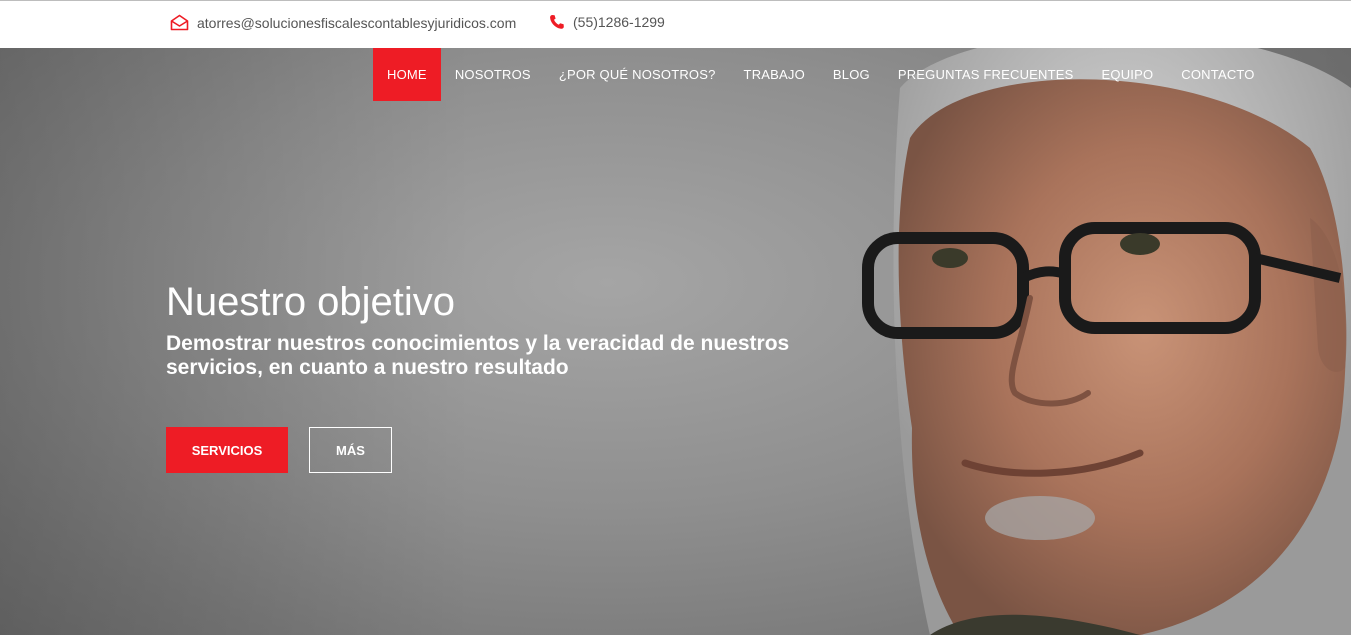  What do you see at coordinates (557, 22) in the screenshot?
I see `phone-icon` at bounding box center [557, 22].